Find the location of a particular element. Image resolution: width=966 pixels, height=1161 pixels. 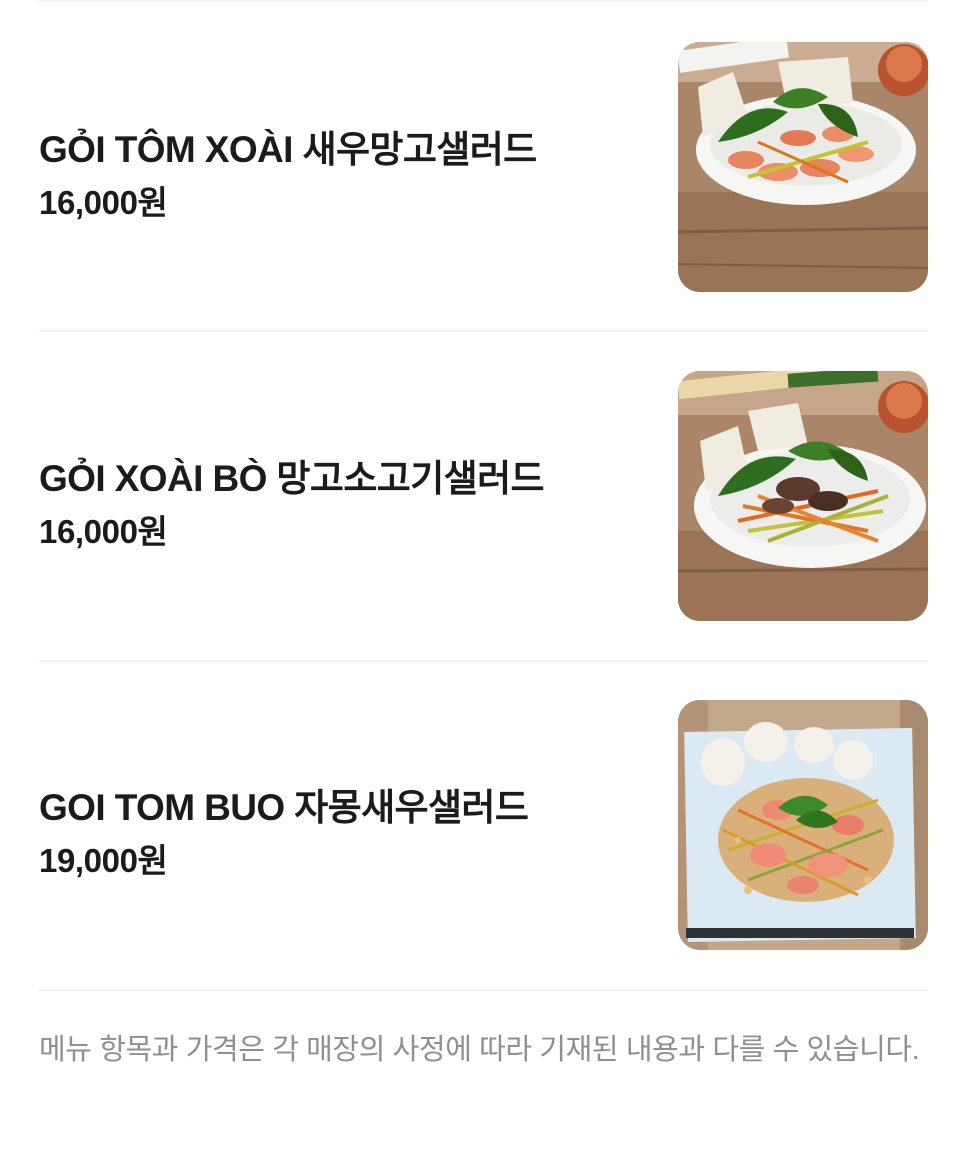

grapefruit-shrimp-salad-image is located at coordinates (803, 825).